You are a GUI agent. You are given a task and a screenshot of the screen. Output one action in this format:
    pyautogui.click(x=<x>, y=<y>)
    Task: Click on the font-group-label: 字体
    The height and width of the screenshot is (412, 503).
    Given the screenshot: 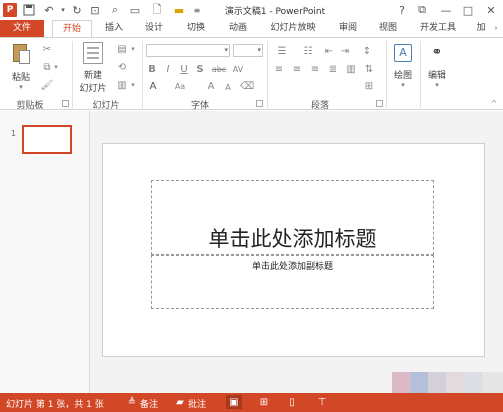 What is the action you would take?
    pyautogui.click(x=199, y=106)
    